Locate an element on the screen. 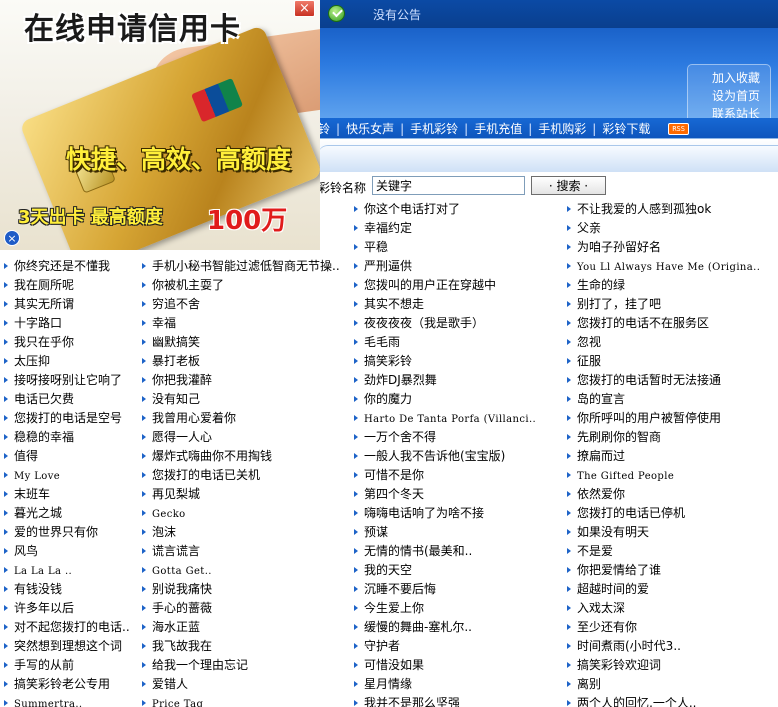 Image resolution: width=778 pixels, height=707 pixels. song-list-item: 您拨打的电话不在服务区 is located at coordinates (671, 323).